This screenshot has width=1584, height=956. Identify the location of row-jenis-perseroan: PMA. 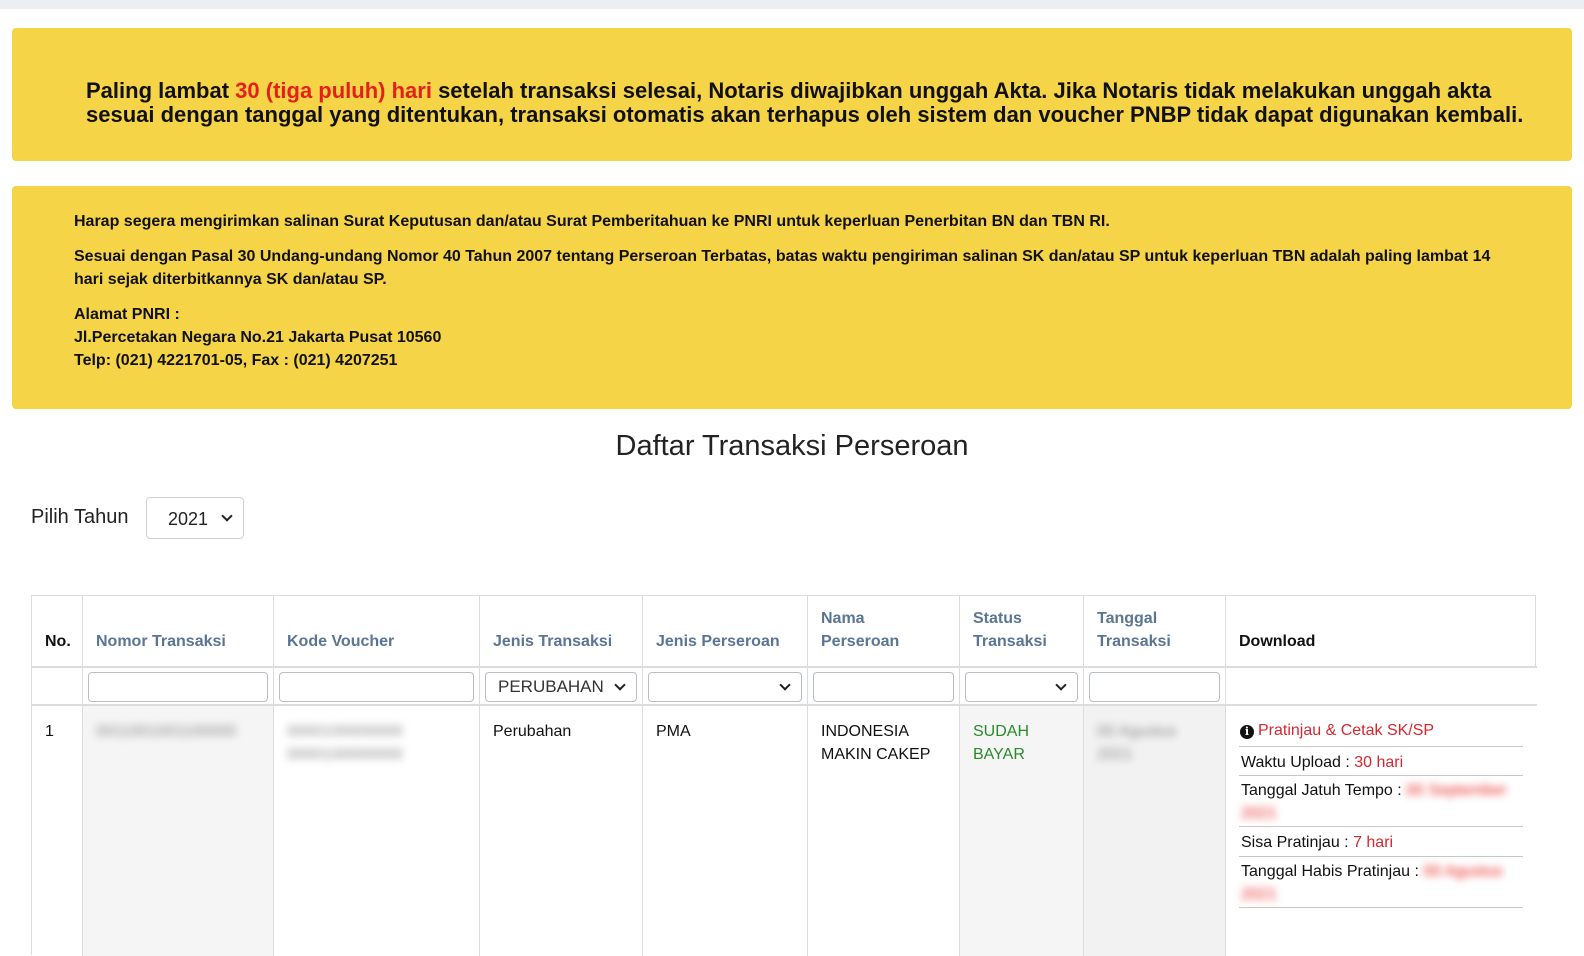
(673, 731).